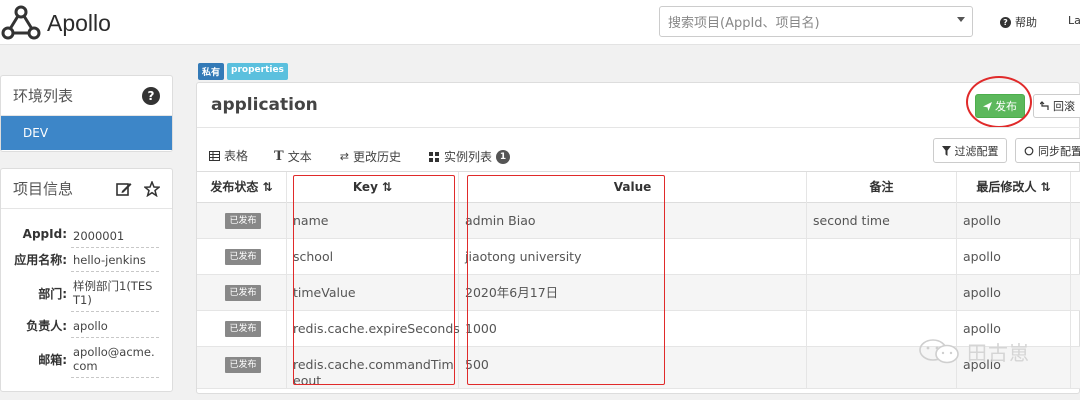 This screenshot has height=400, width=1080. Describe the element at coordinates (638, 127) in the screenshot. I see `divider` at that location.